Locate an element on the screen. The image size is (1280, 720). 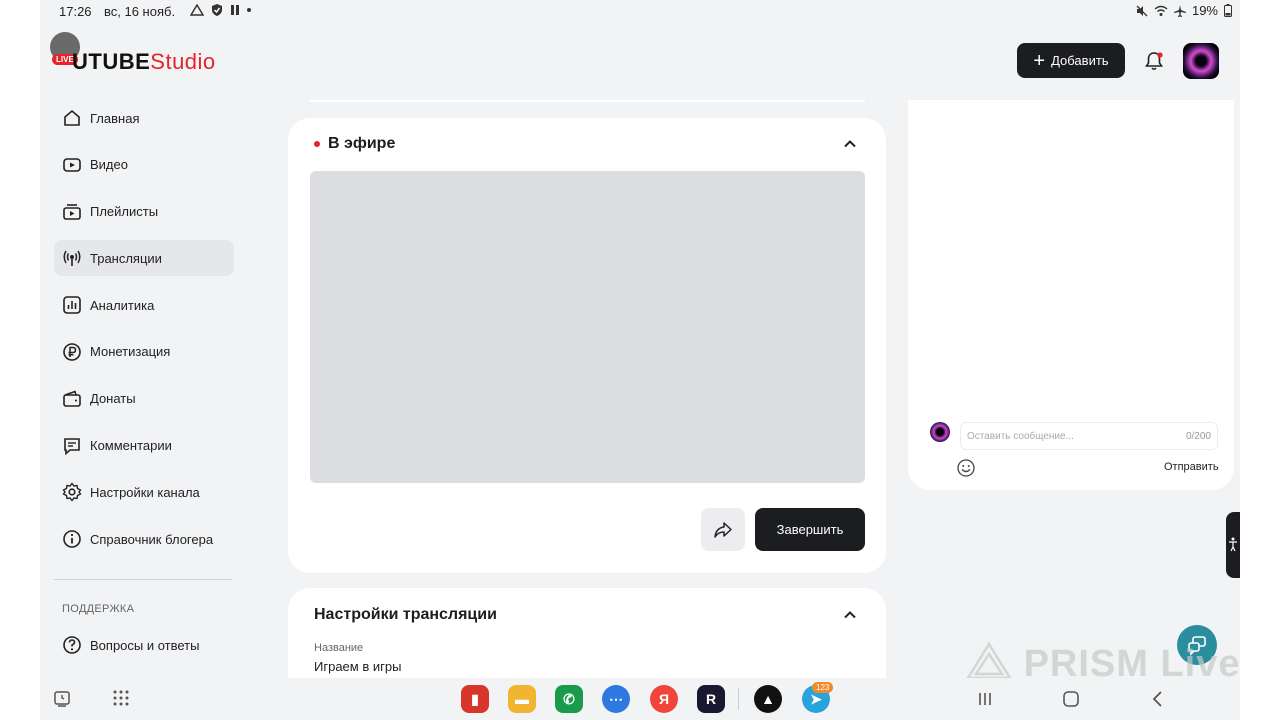
live-indicator-dot is located at coordinates (317, 144).